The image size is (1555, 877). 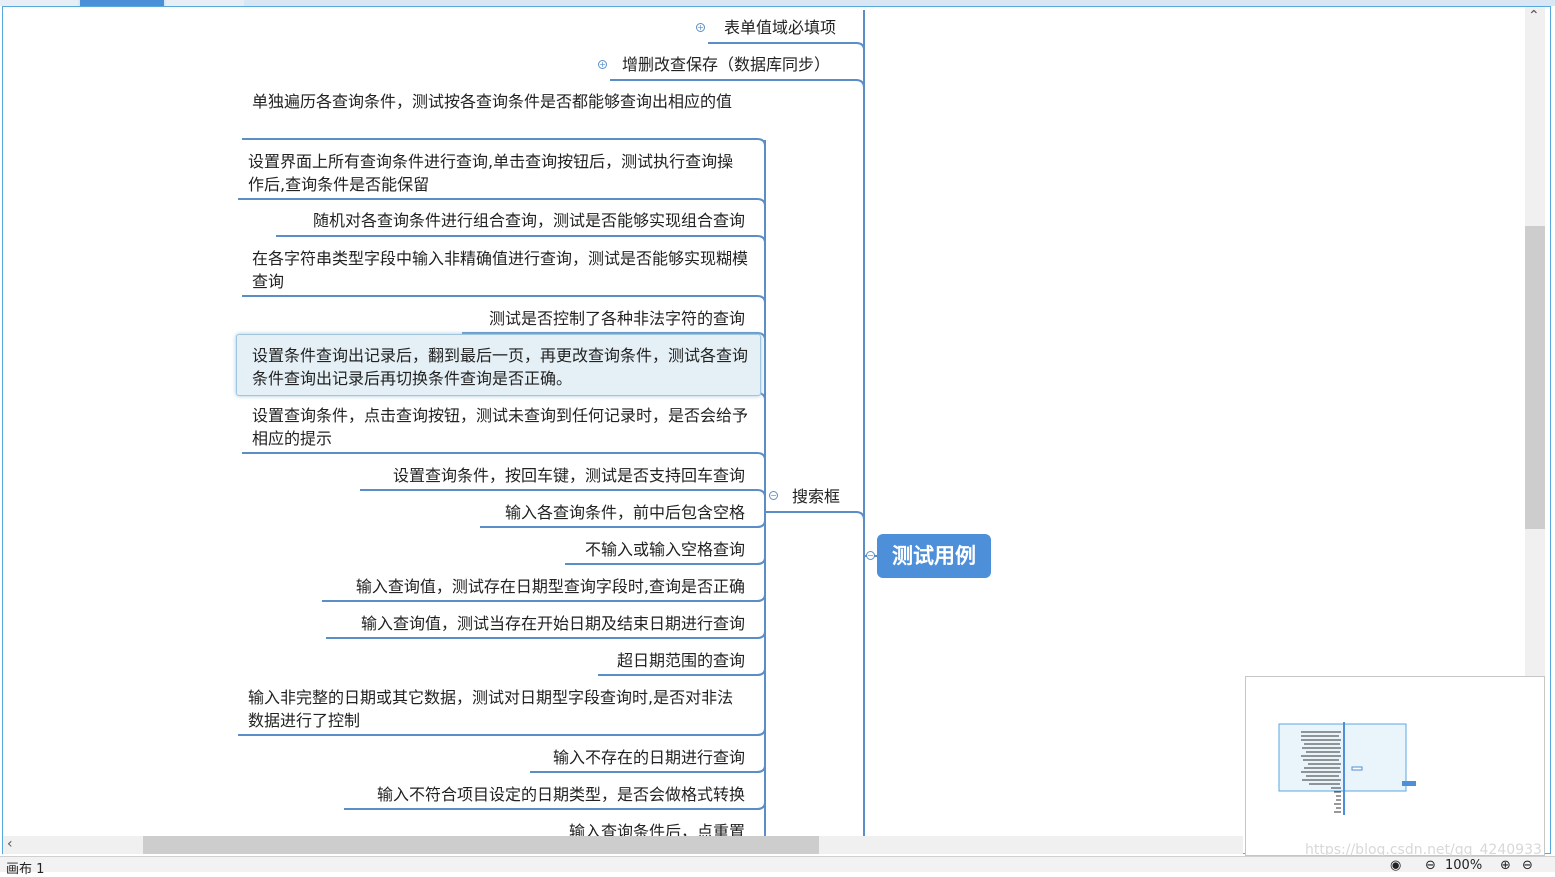 I want to click on subtopic: 测试是否控制了各种非法字符的查询, so click(x=492, y=318).